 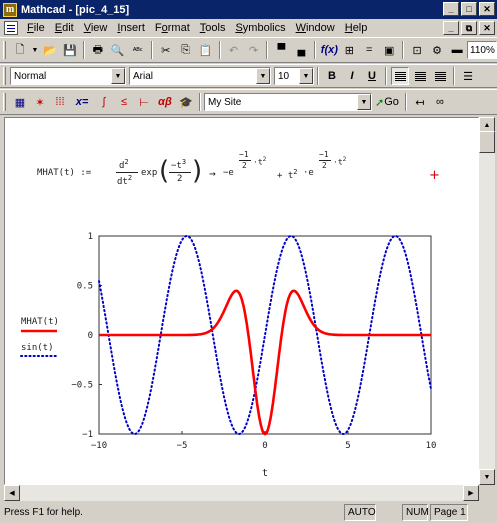 I want to click on mathcad-app-icon: m, so click(x=10, y=9).